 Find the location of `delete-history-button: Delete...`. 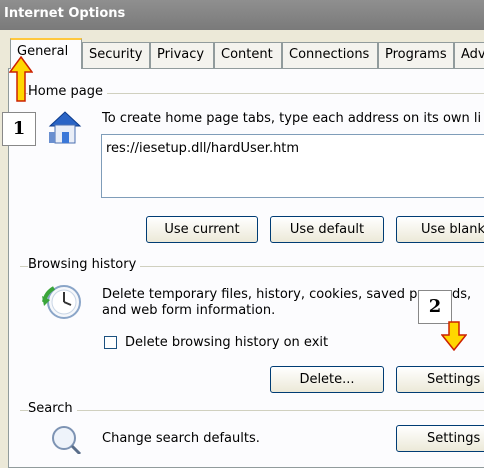

delete-history-button: Delete... is located at coordinates (327, 379).